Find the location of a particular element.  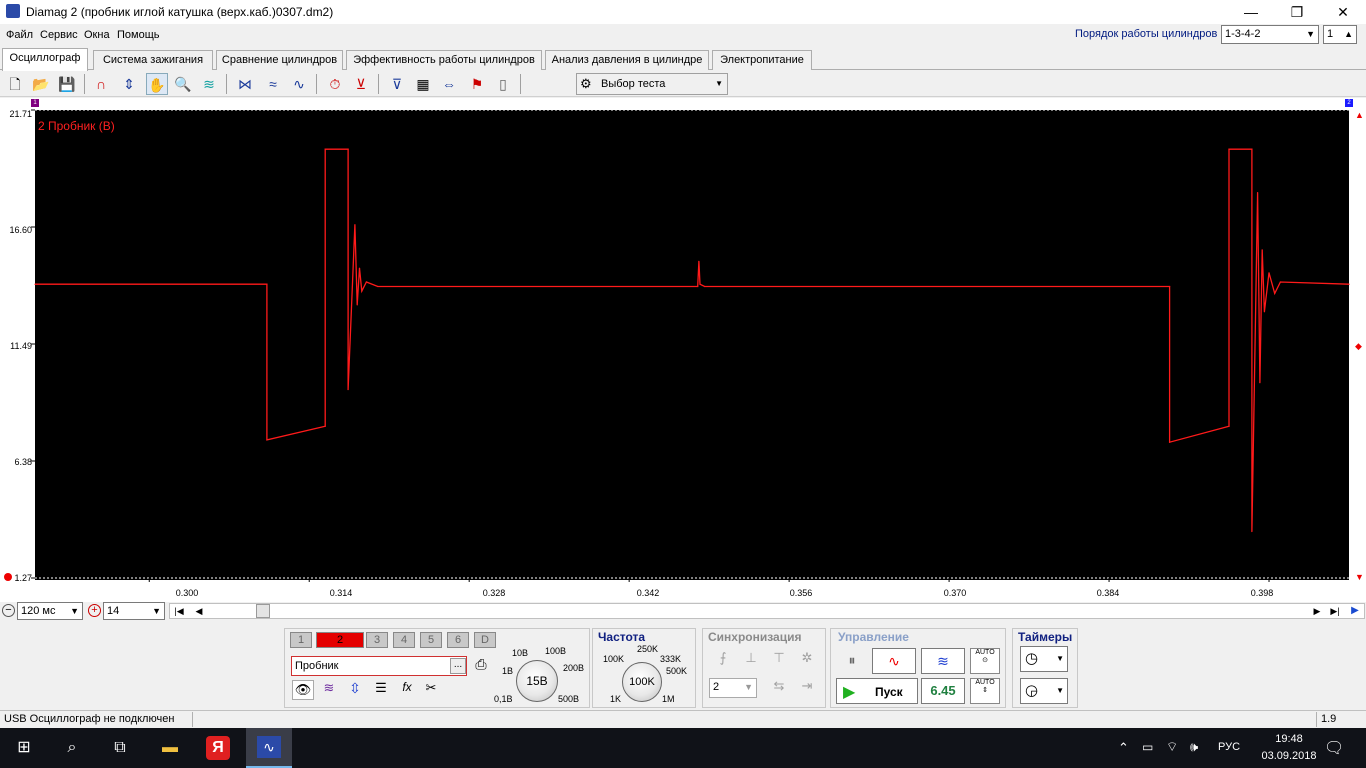

chevron-down-icon: ▼ is located at coordinates (156, 611).